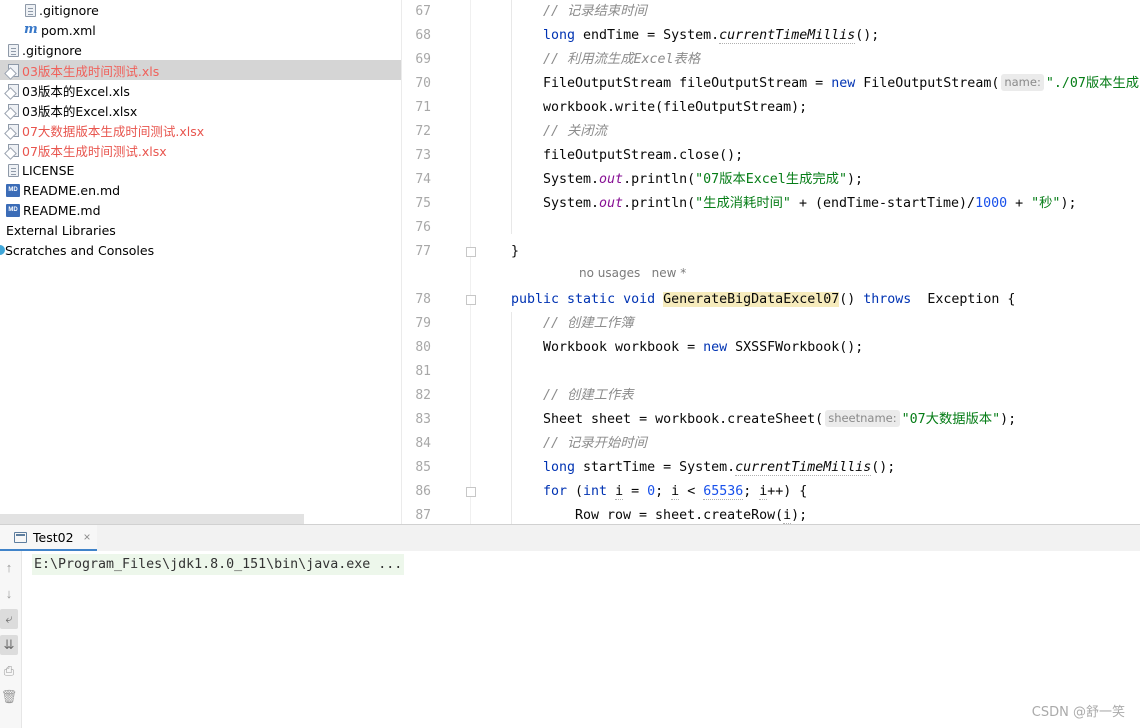 This screenshot has width=1140, height=728. Describe the element at coordinates (423, 83) in the screenshot. I see `line-number: 70` at that location.